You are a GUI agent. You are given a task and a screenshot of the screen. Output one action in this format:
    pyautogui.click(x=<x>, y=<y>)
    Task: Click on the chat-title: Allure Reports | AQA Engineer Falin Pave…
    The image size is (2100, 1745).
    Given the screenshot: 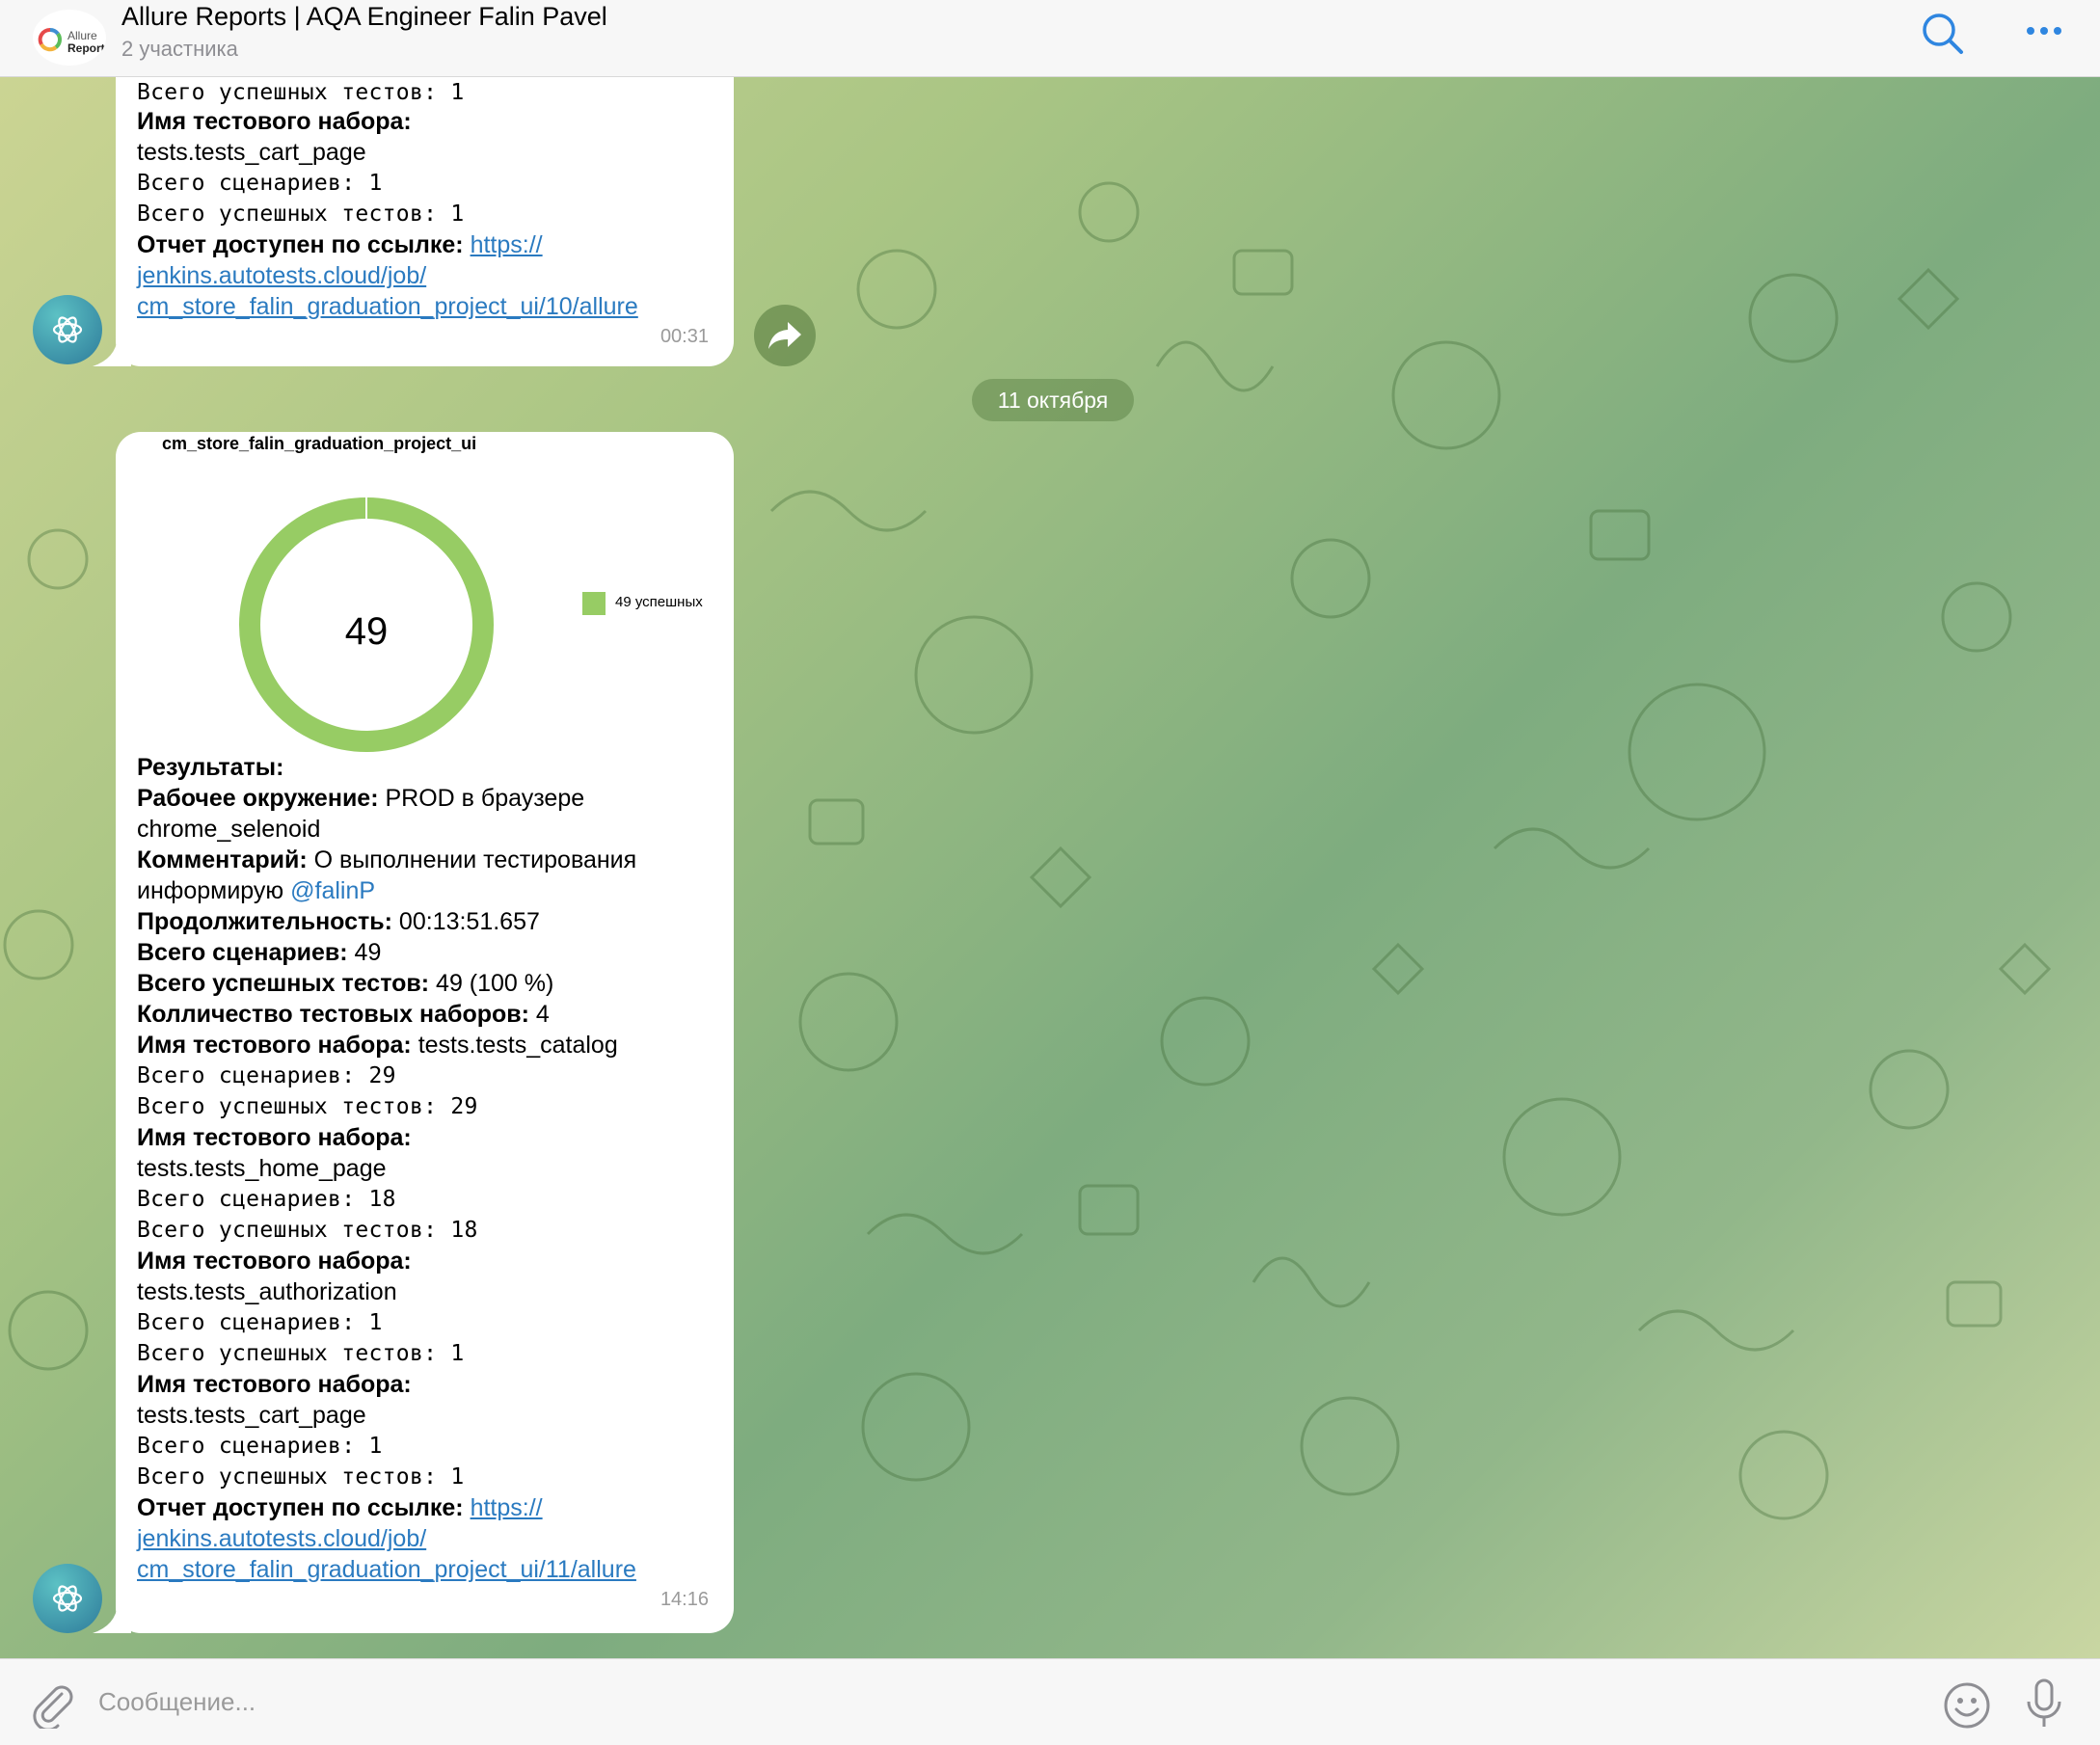 What is the action you would take?
    pyautogui.click(x=364, y=17)
    